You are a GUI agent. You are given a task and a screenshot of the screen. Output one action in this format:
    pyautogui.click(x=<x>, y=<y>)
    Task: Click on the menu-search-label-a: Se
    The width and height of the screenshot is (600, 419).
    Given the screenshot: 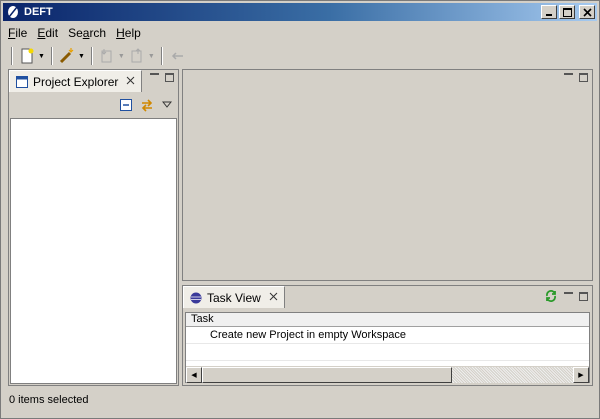 What is the action you would take?
    pyautogui.click(x=75, y=33)
    